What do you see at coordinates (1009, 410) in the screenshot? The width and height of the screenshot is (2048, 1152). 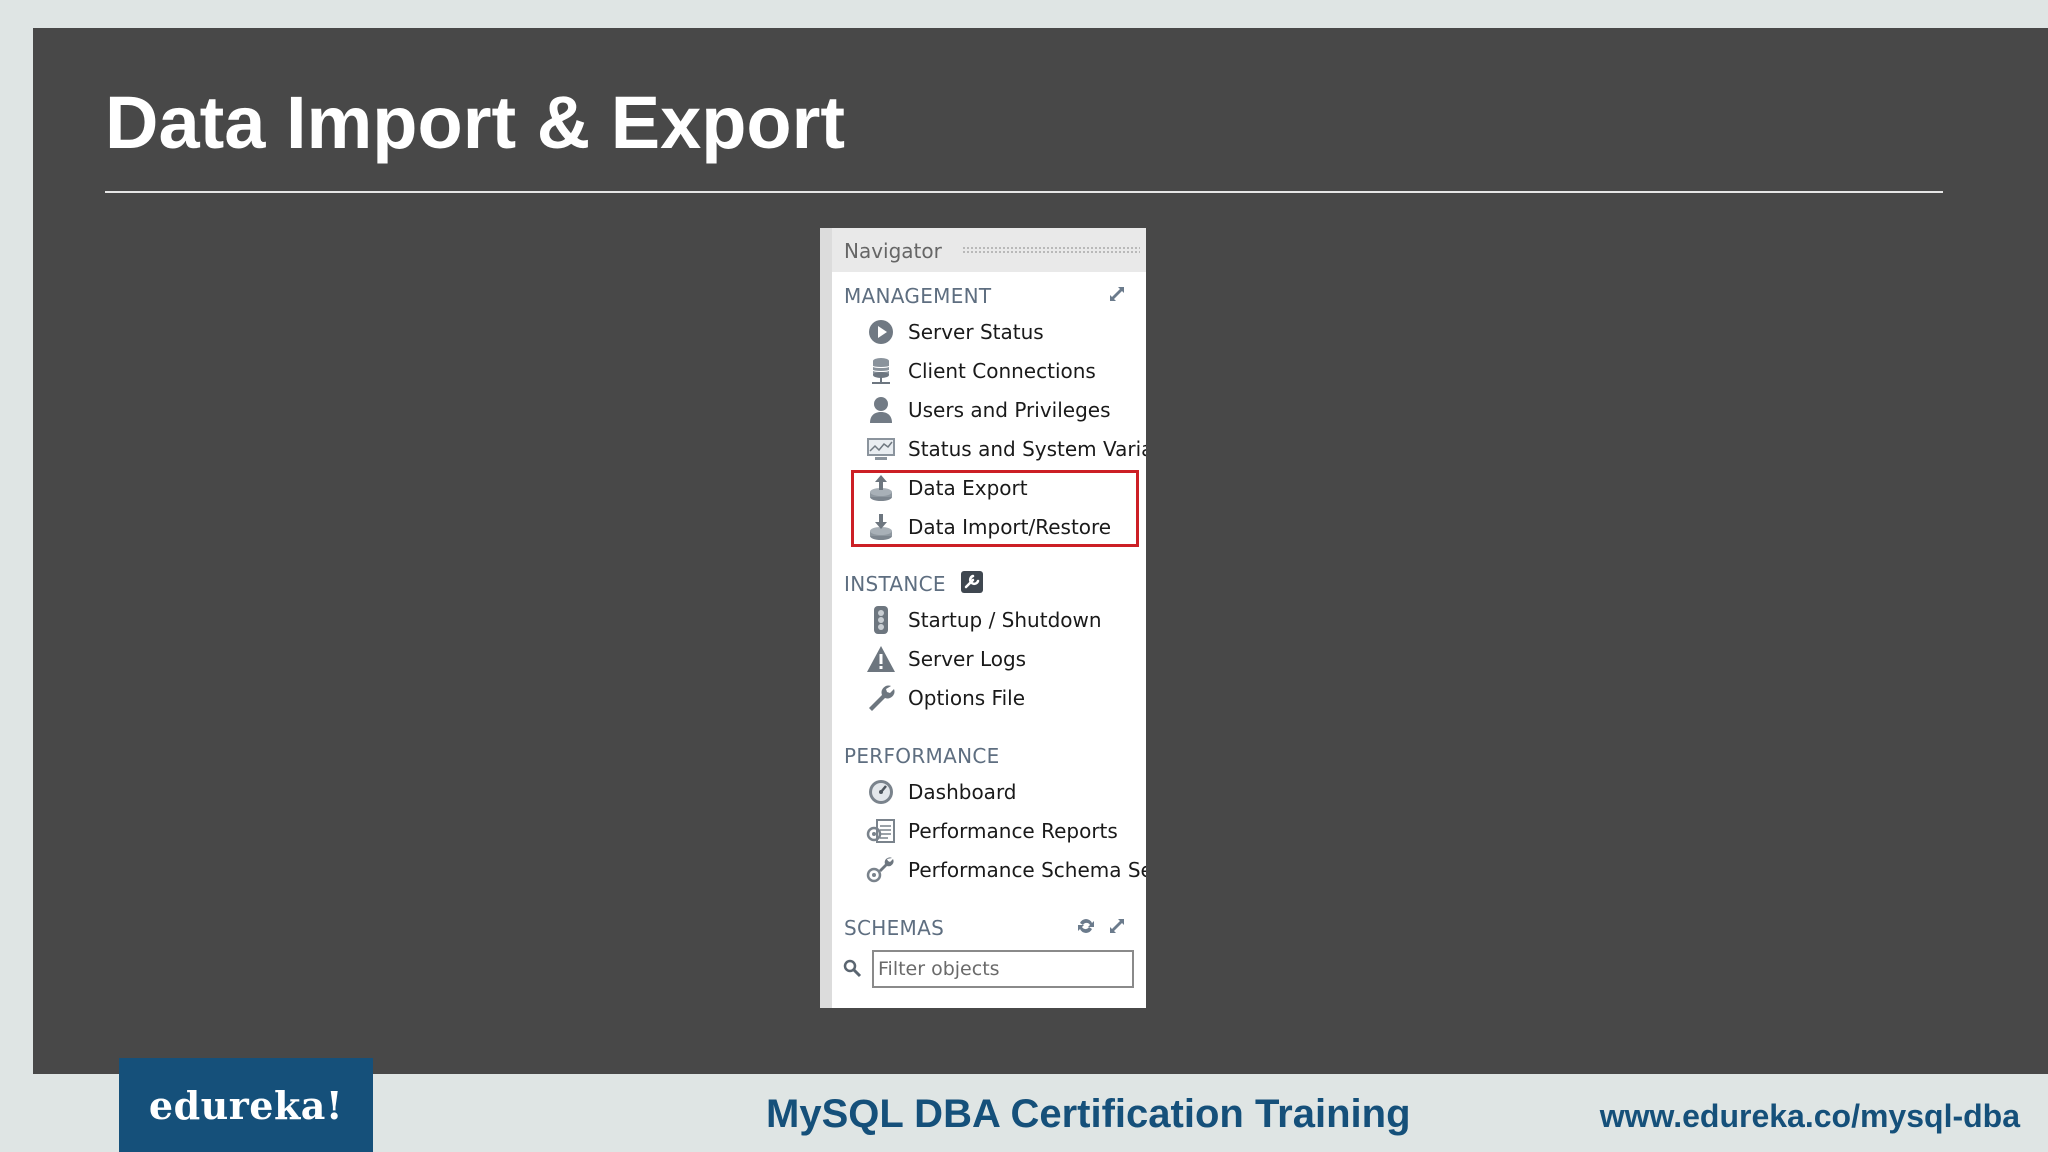 I see `nav-item-label: Users and Privileges` at bounding box center [1009, 410].